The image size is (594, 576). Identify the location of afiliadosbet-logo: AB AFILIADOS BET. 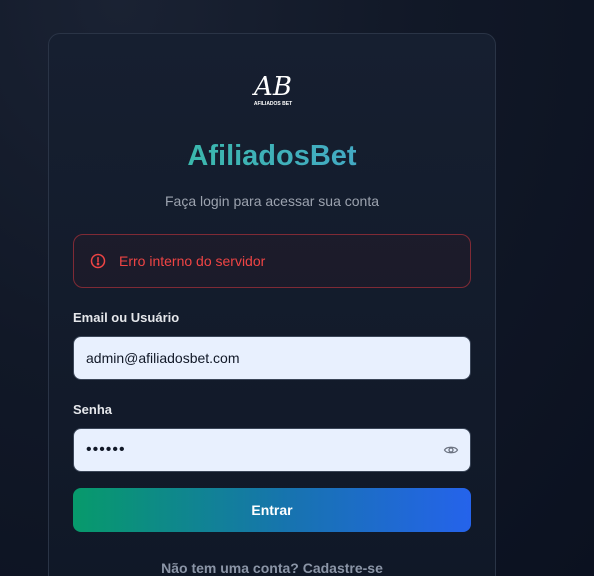
(272, 89).